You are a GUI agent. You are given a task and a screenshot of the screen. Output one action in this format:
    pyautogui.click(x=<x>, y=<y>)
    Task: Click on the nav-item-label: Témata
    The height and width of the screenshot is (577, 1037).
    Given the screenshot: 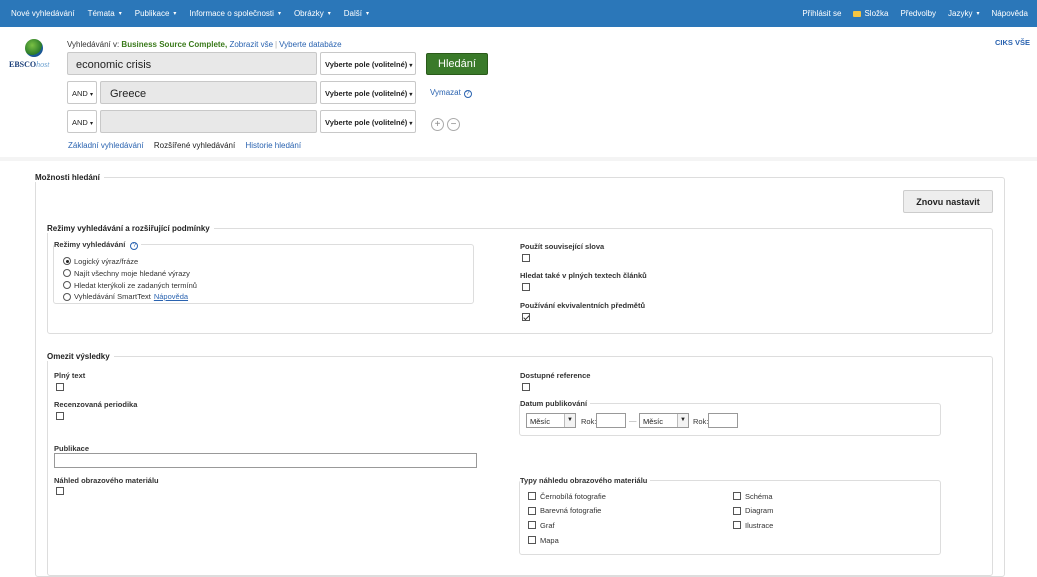 What is the action you would take?
    pyautogui.click(x=101, y=13)
    